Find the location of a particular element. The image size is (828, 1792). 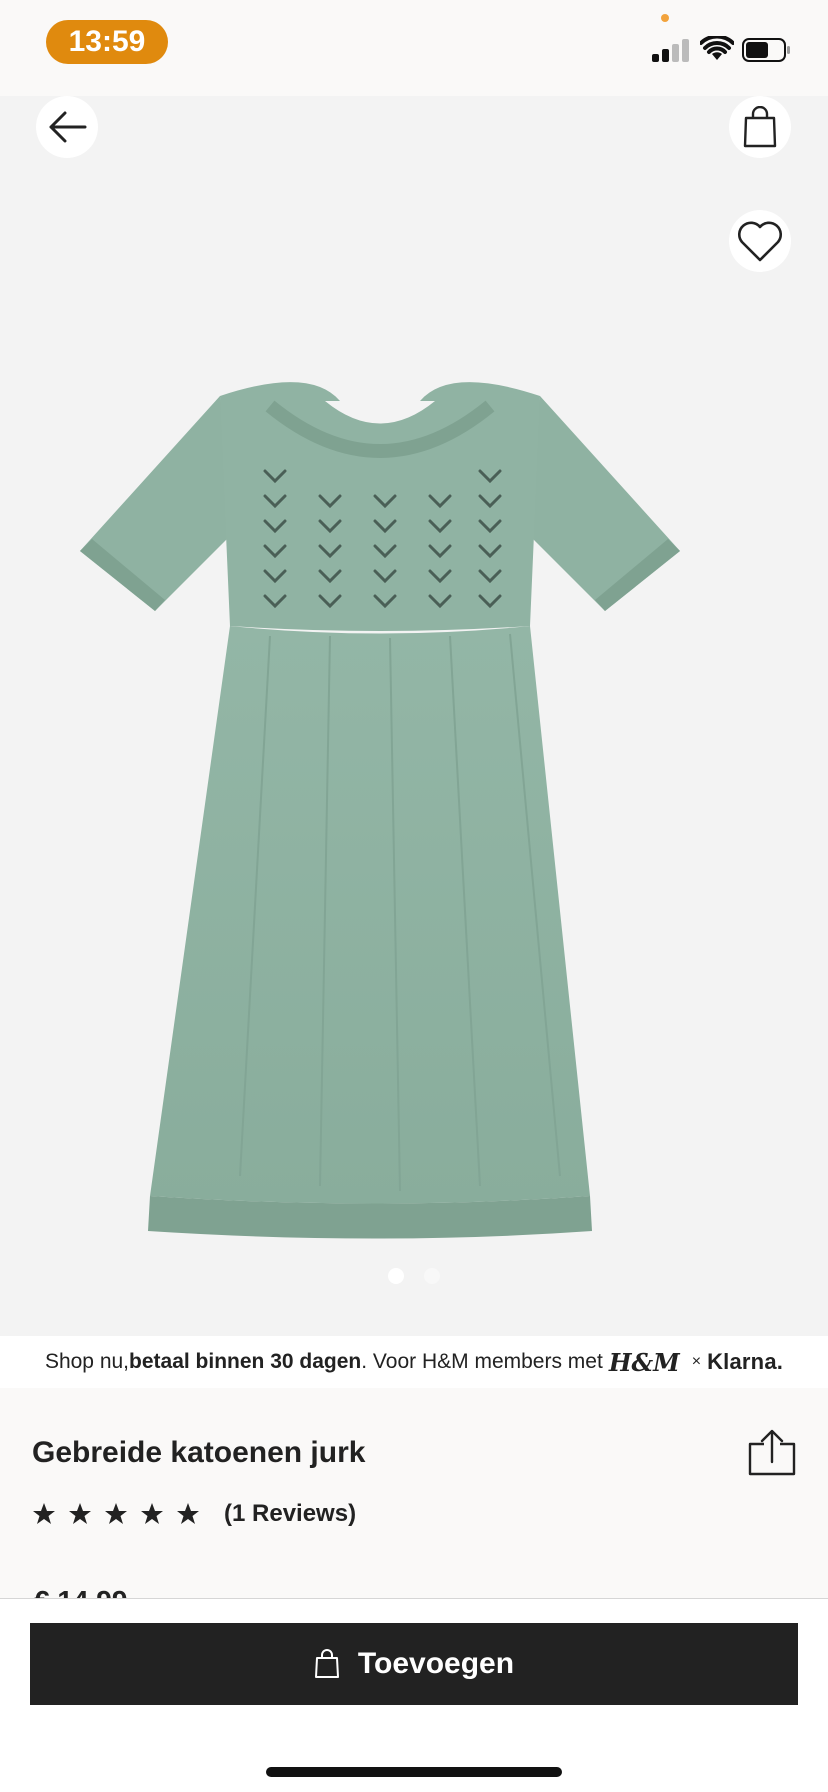

shopping-bag-button is located at coordinates (760, 127).